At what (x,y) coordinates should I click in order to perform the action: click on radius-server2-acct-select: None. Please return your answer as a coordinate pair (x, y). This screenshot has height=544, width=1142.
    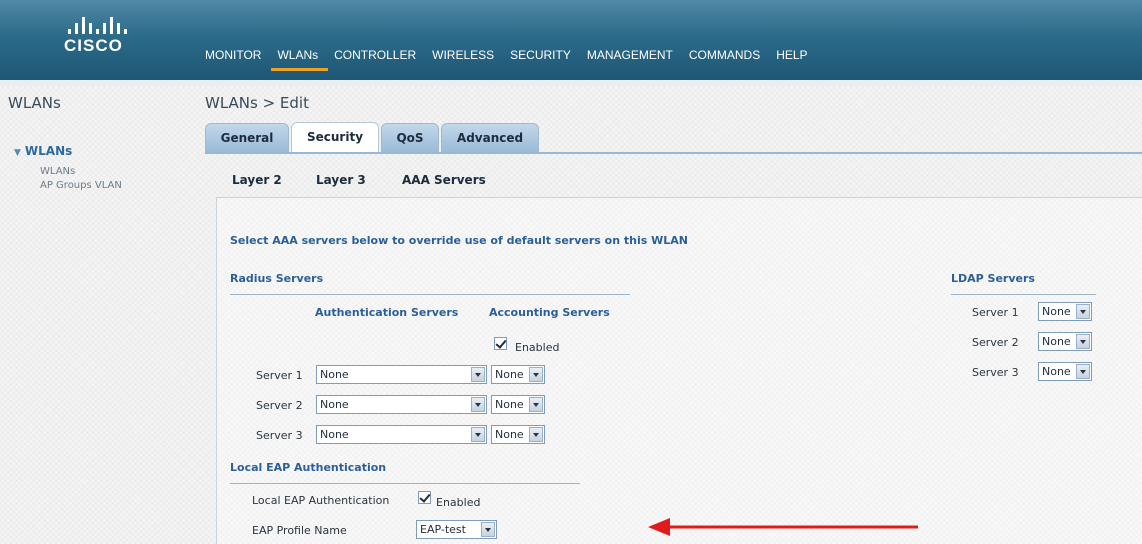
    Looking at the image, I should click on (518, 404).